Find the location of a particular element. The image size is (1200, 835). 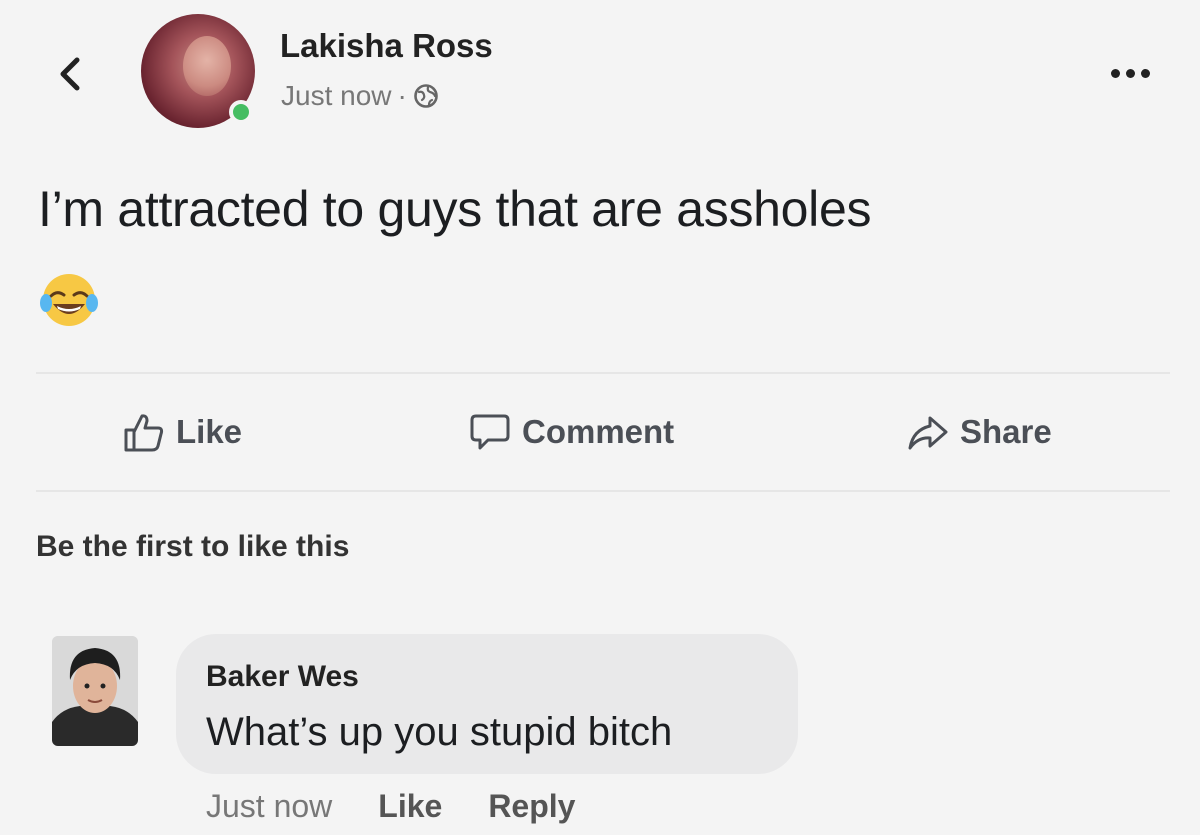

comment-bubble: Baker Wes What’s up you stupid bitch is located at coordinates (487, 704).